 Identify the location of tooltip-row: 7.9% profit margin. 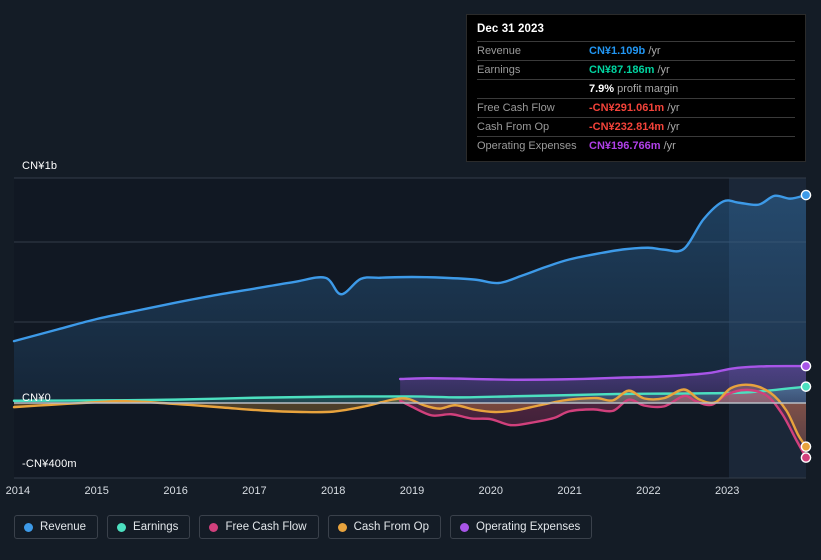
(636, 89).